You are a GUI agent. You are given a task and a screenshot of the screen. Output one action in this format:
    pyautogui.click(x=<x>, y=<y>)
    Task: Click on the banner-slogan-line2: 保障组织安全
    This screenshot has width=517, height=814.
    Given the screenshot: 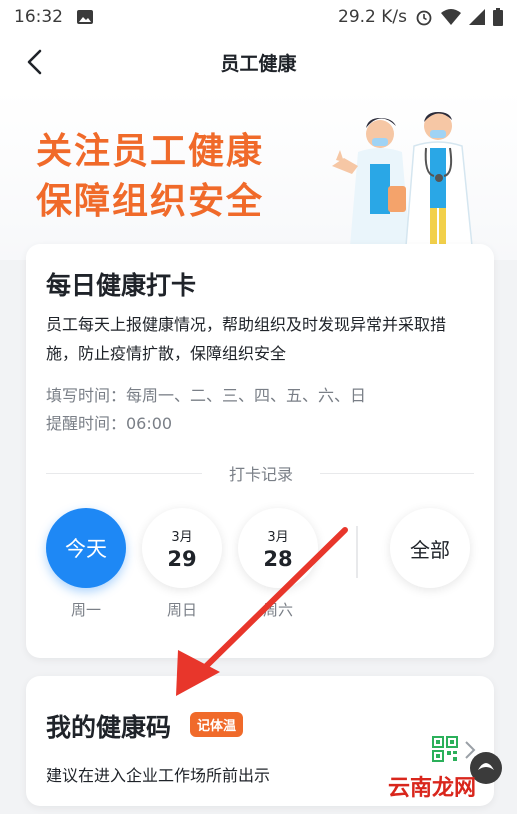 What is the action you would take?
    pyautogui.click(x=150, y=201)
    